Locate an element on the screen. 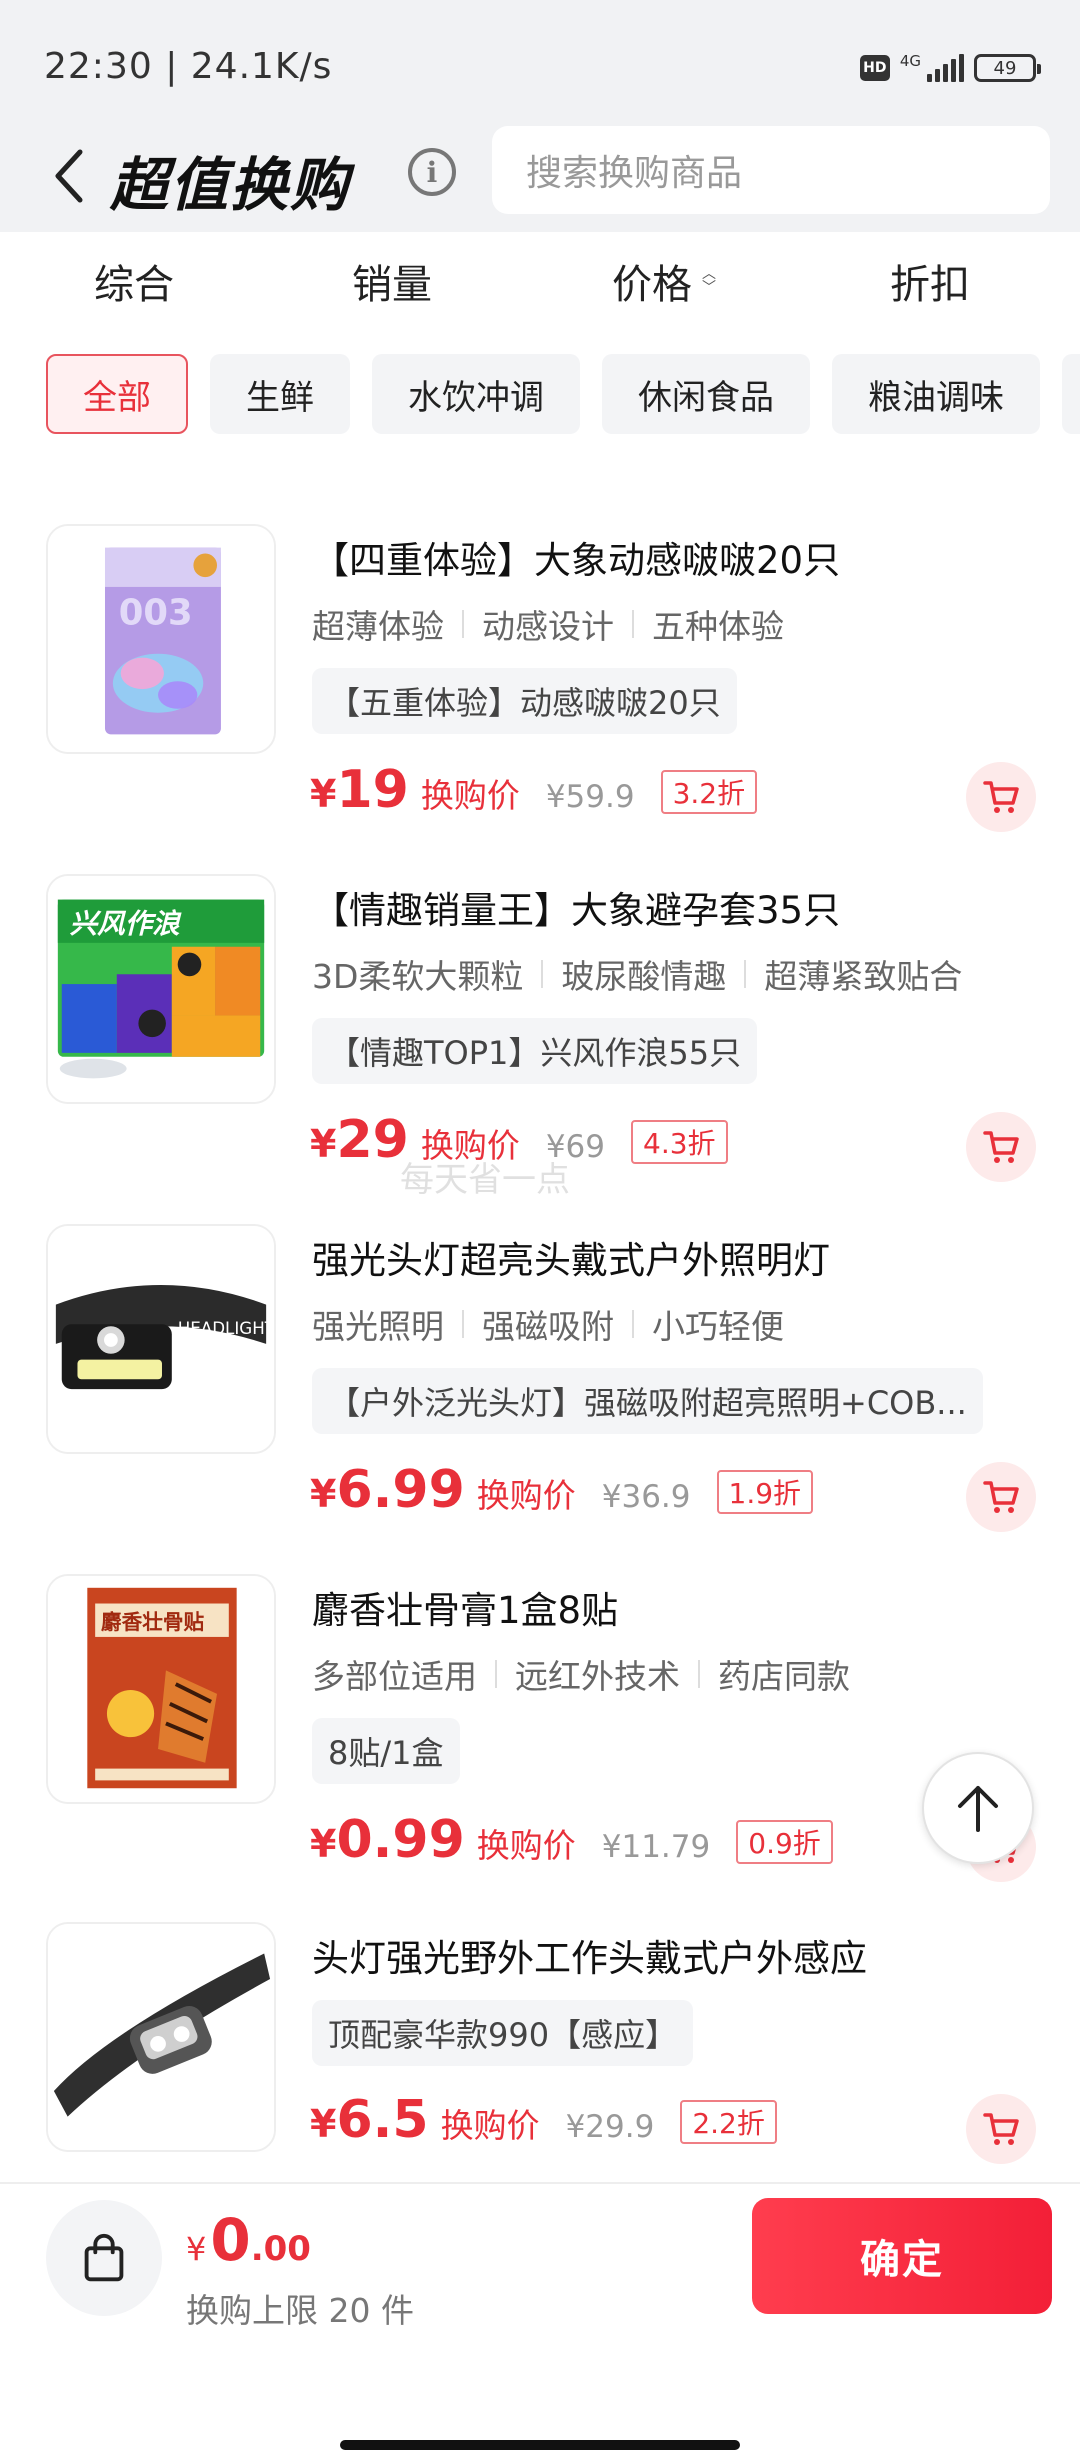 The width and height of the screenshot is (1080, 2460). signal-icon is located at coordinates (945, 68).